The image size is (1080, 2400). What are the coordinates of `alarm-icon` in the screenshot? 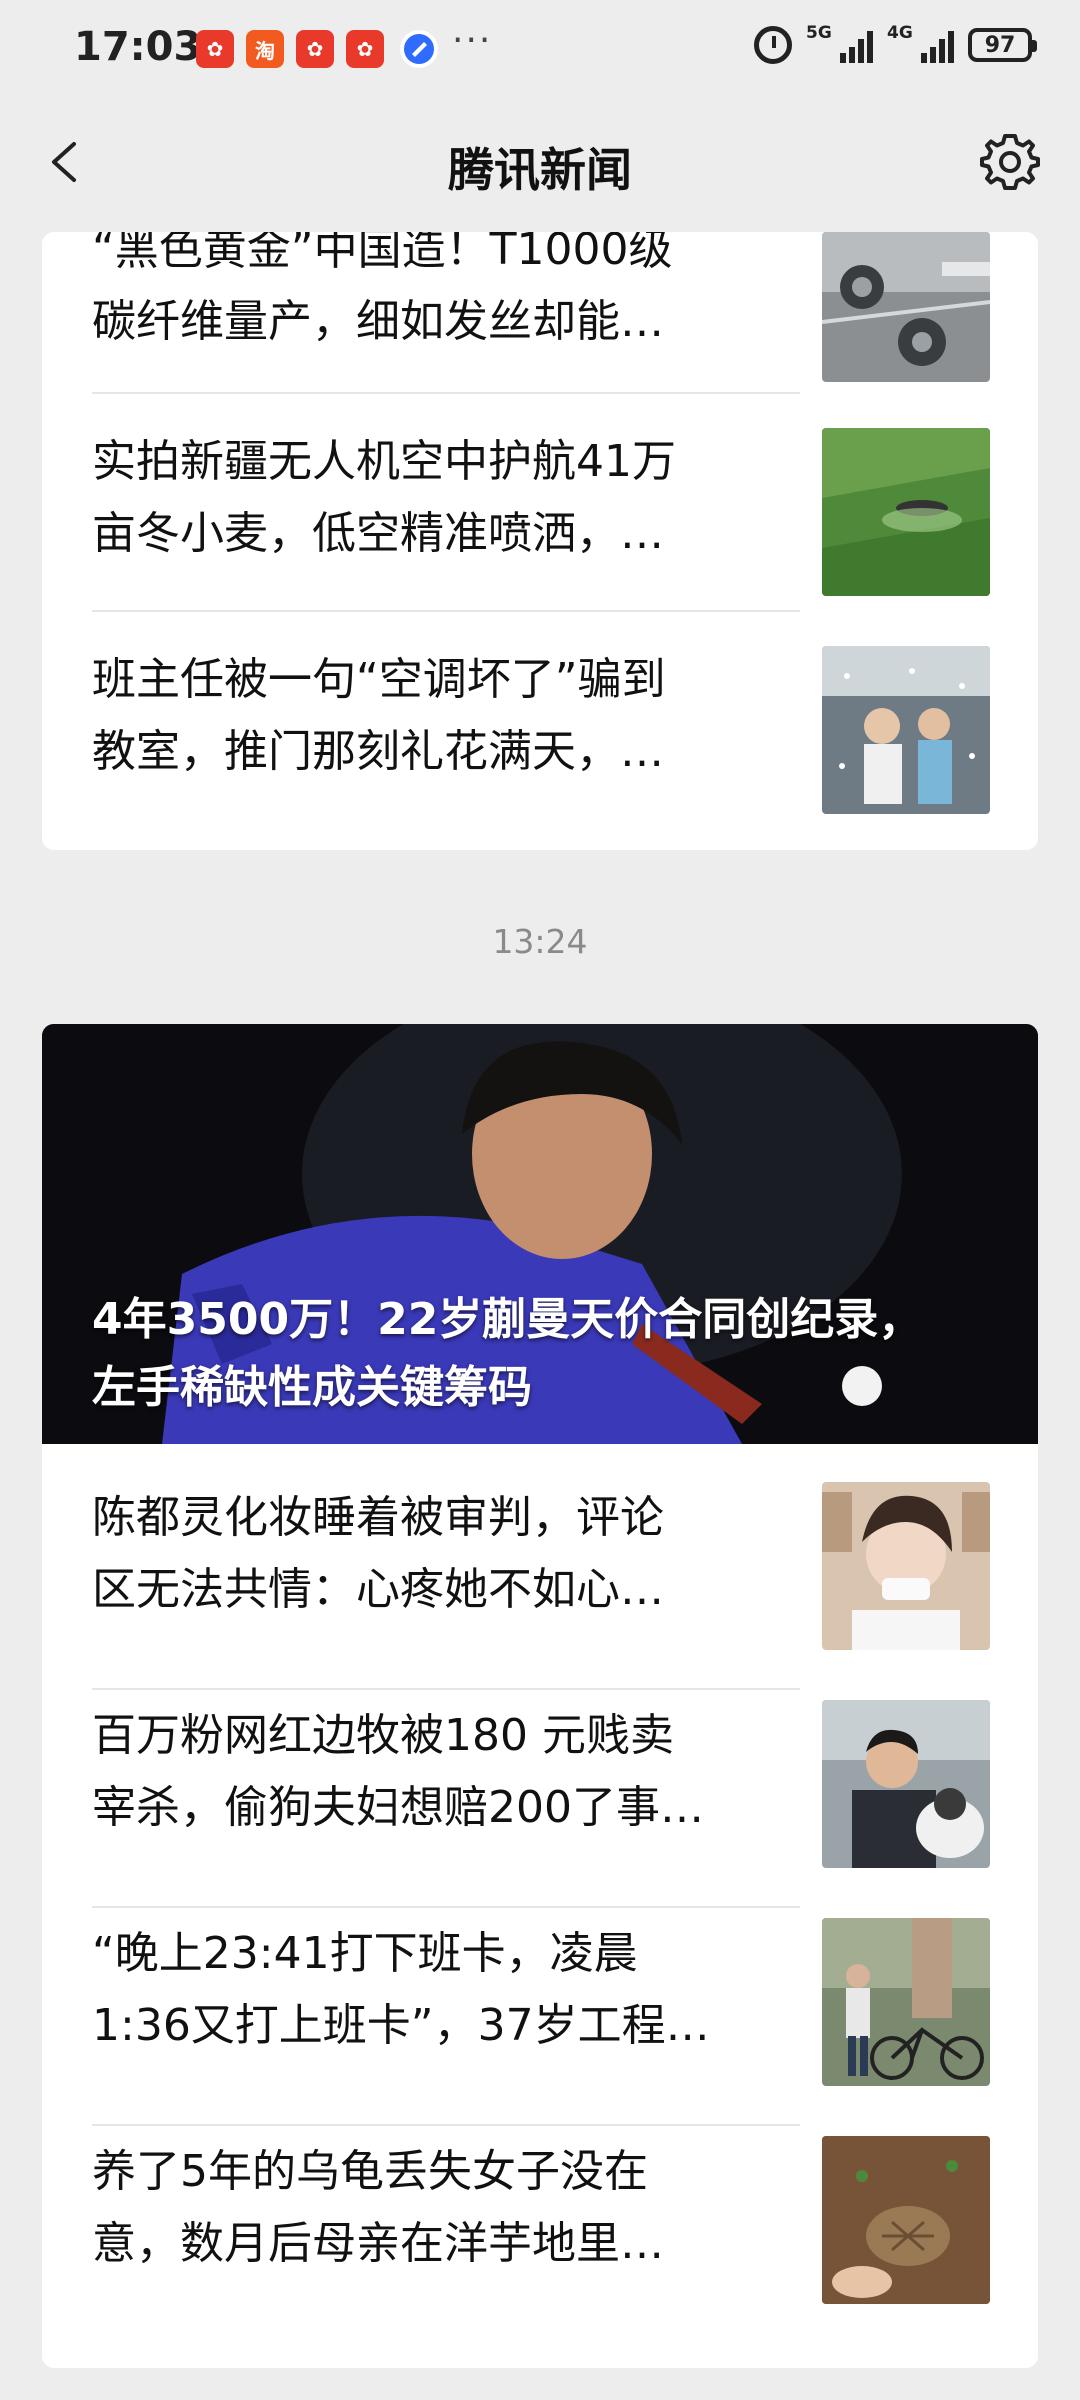 It's located at (773, 45).